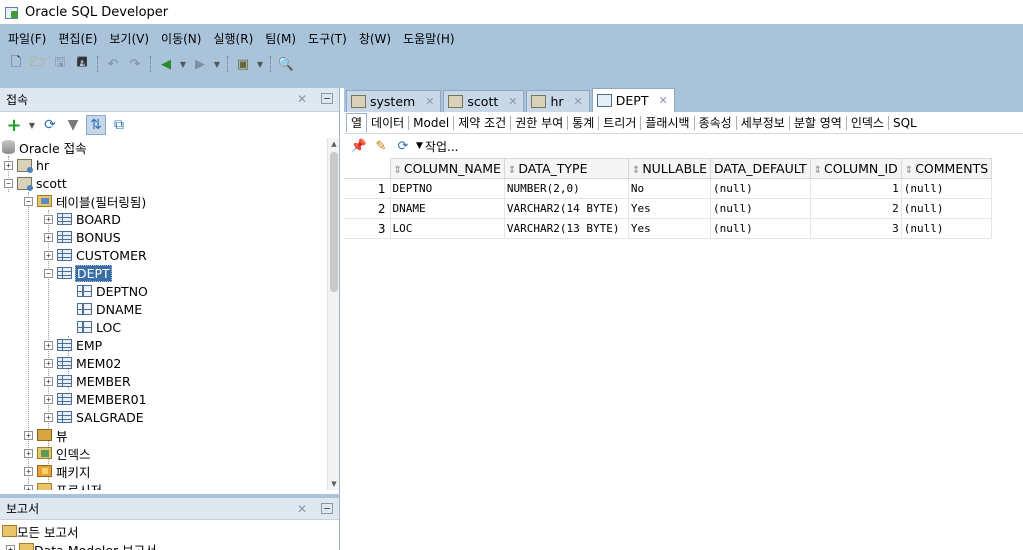 The image size is (1023, 550). Describe the element at coordinates (566, 188) in the screenshot. I see `cell-data-type: NUMBER(2,0)` at that location.